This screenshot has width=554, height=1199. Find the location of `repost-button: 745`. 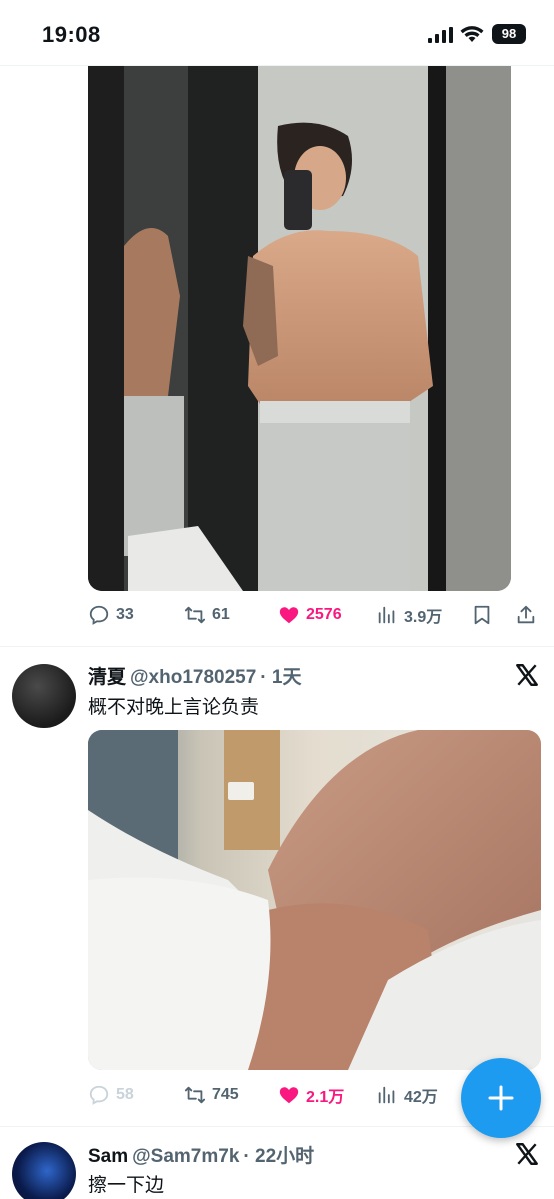

repost-button: 745 is located at coordinates (211, 1095).